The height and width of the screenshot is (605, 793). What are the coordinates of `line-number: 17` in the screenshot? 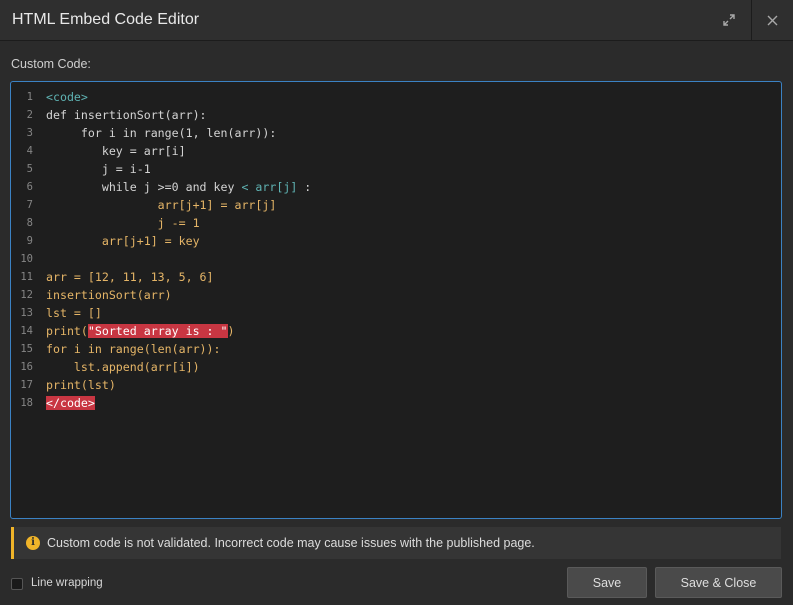 It's located at (26, 385).